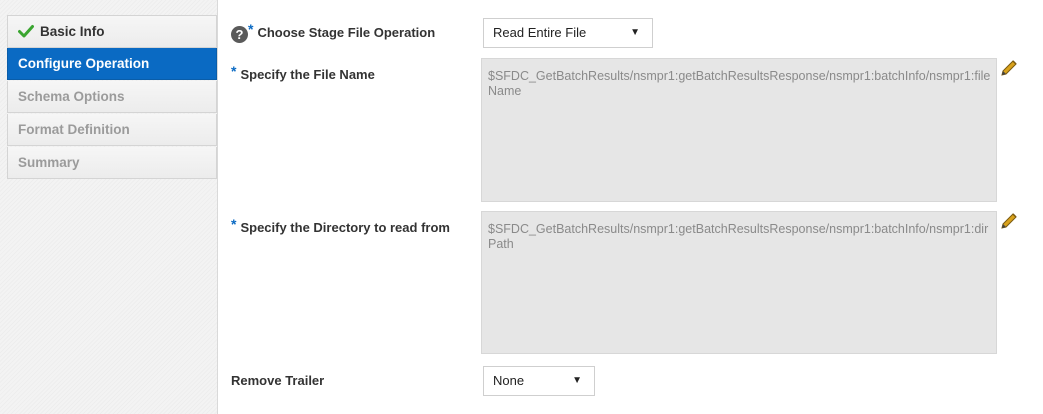 This screenshot has height=414, width=1043. What do you see at coordinates (239, 34) in the screenshot?
I see `question-circle-icon: ?` at bounding box center [239, 34].